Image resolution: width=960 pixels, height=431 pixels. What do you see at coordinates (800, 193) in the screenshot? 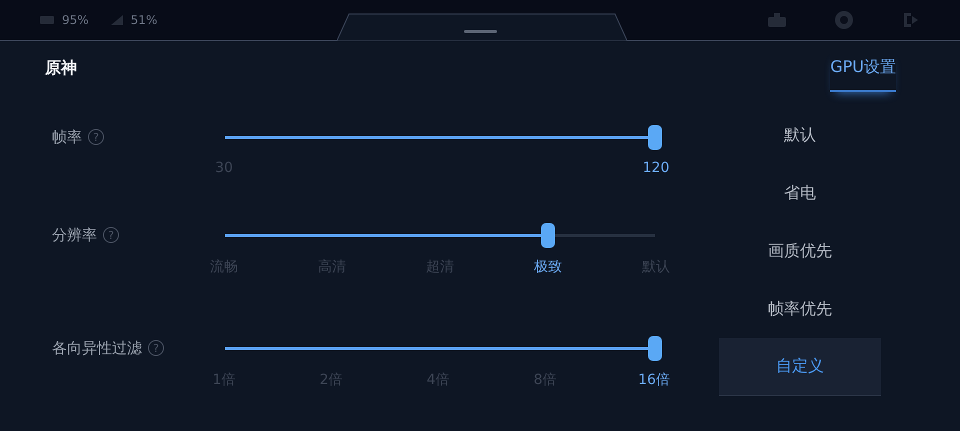
I see `preset-option: 省电` at bounding box center [800, 193].